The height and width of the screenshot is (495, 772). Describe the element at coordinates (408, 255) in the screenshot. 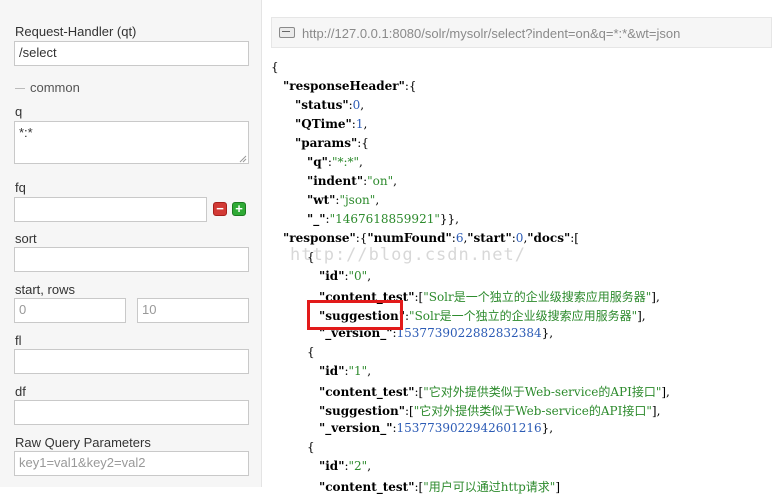

I see `watermark: http://blog.csdn.net/` at that location.